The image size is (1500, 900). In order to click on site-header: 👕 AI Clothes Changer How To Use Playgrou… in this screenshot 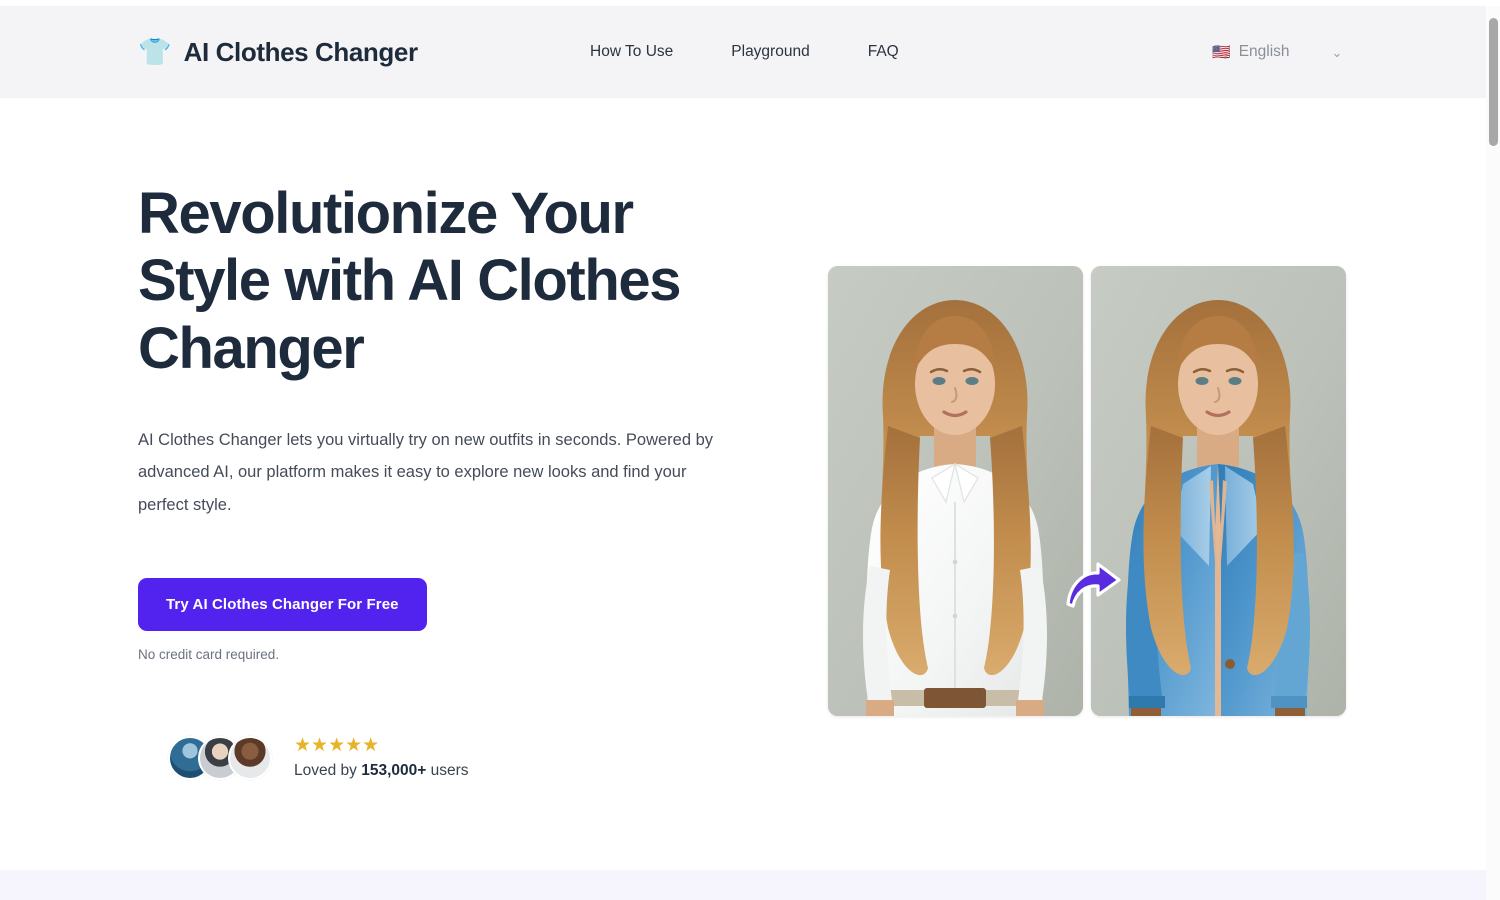, I will do `click(743, 52)`.